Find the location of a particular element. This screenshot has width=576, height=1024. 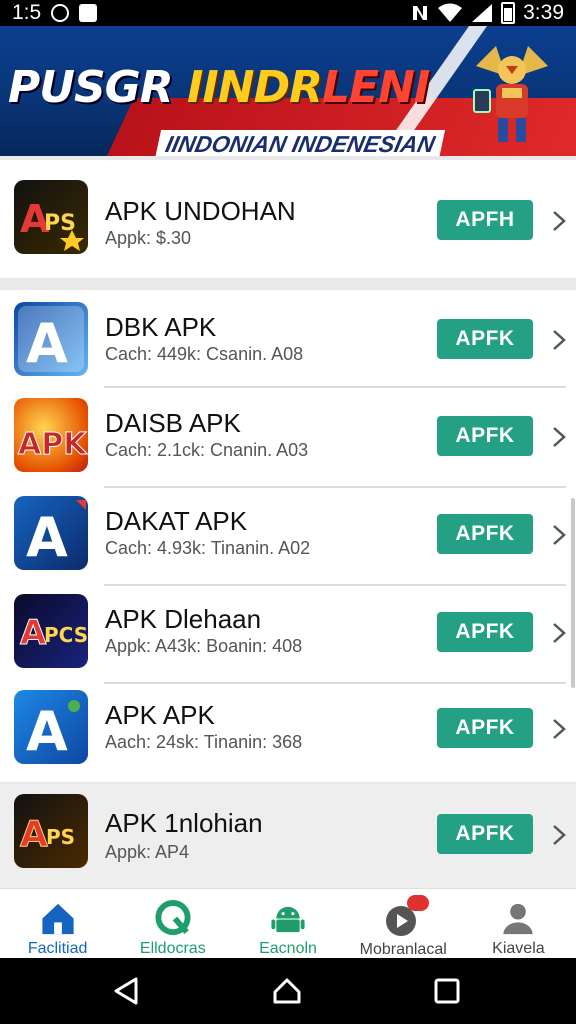

wifi-icon is located at coordinates (450, 12).